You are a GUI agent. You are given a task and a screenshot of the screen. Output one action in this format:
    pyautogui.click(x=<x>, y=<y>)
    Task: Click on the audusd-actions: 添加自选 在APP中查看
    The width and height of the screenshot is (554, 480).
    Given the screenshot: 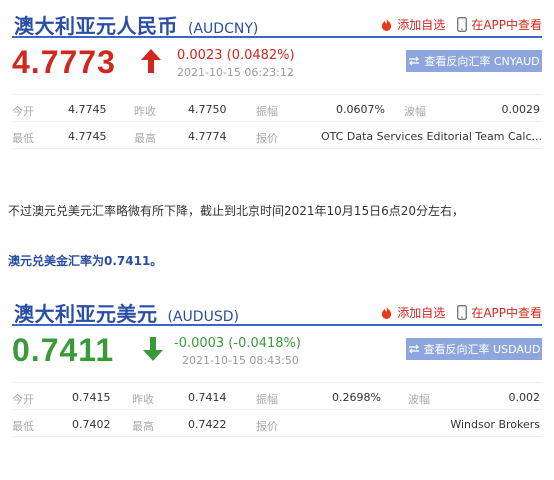 What is the action you would take?
    pyautogui.click(x=461, y=312)
    